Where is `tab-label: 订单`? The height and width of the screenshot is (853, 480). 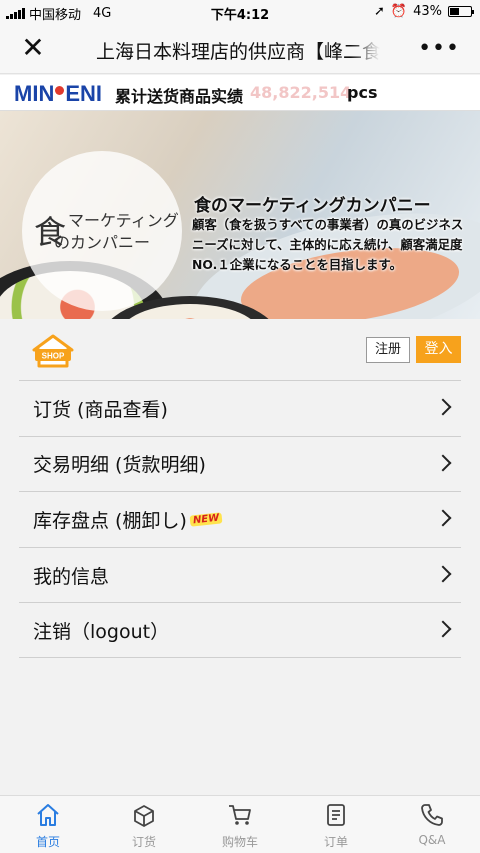 tab-label: 订单 is located at coordinates (335, 842).